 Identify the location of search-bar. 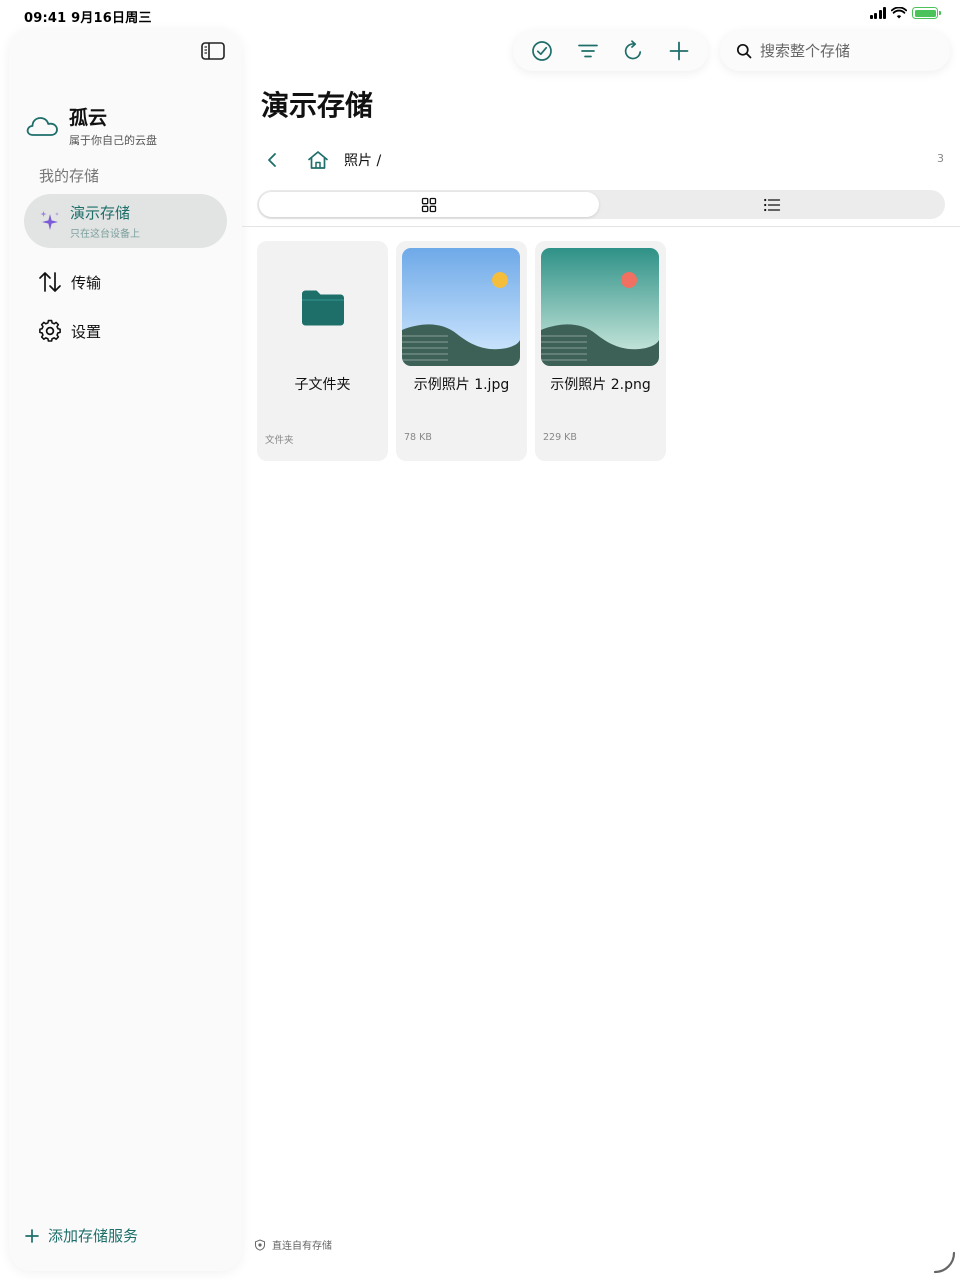
(835, 51).